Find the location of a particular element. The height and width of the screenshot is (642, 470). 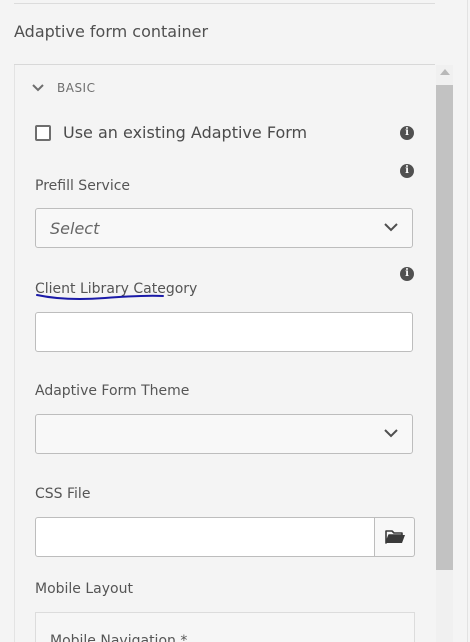

use-existing-form-row: Use an existing Adaptive Form is located at coordinates (171, 132).